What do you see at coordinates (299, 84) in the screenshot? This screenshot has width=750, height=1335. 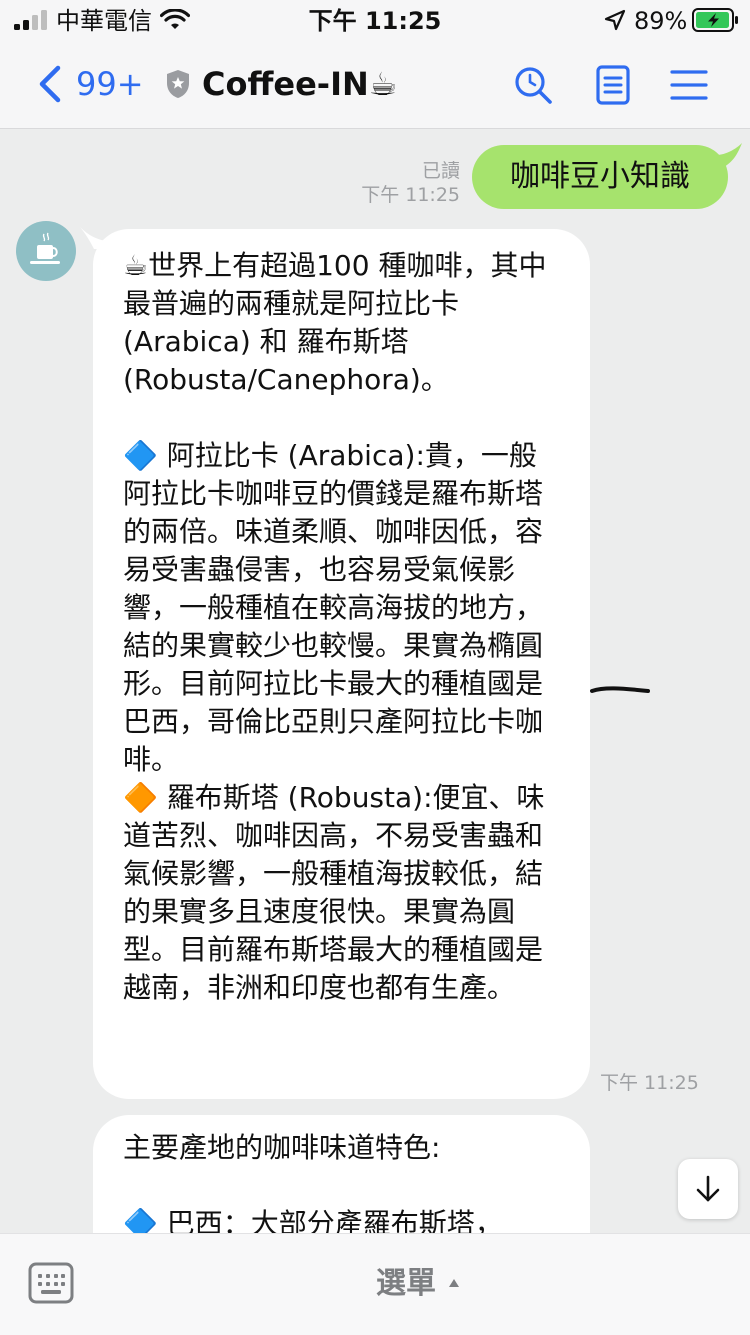 I see `chat-title: Coffee-IN☕` at bounding box center [299, 84].